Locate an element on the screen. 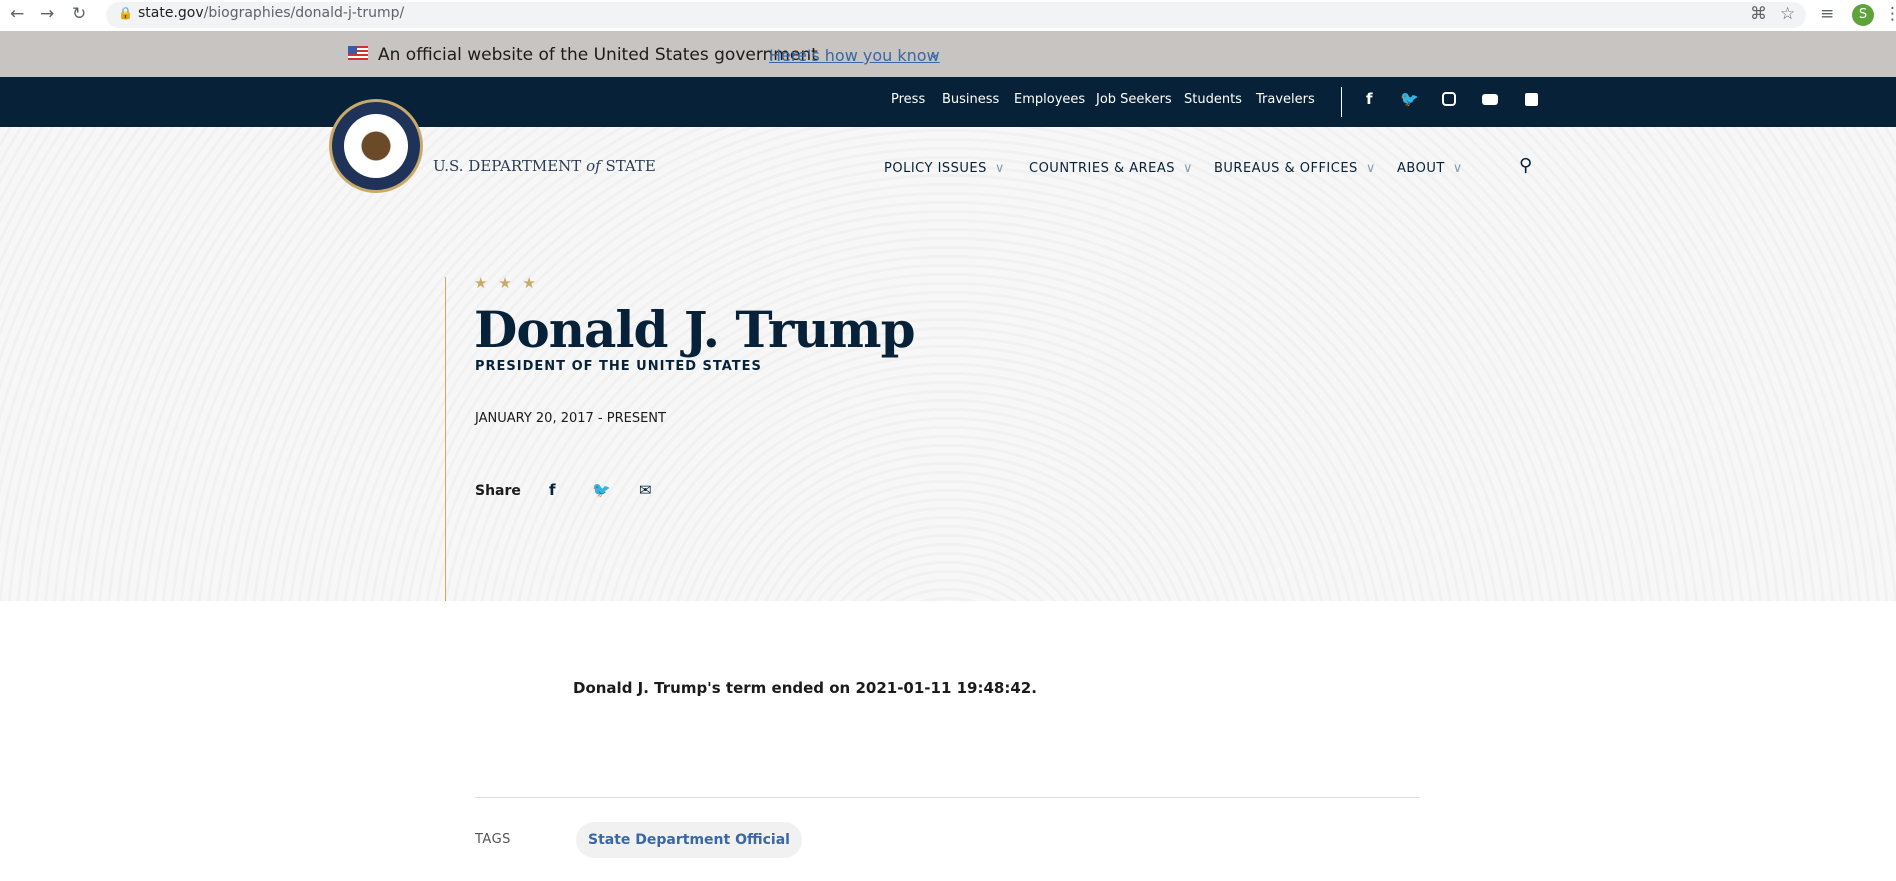  site-name-logo: U.S. DEPARTMENT of STATE is located at coordinates (544, 166).